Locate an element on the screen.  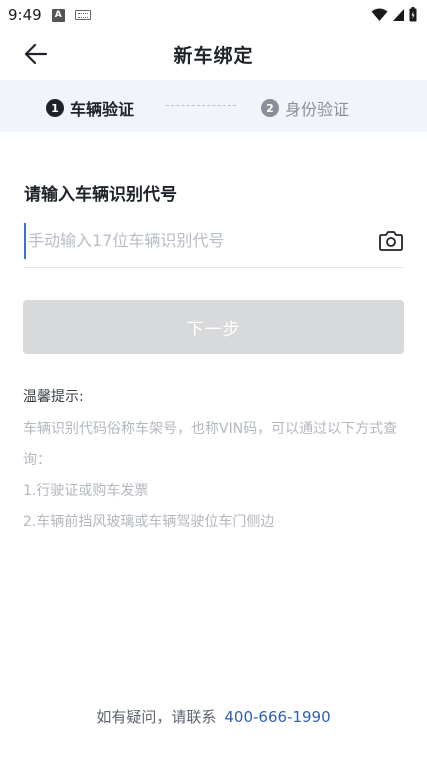
next-step-button: 下一步 is located at coordinates (213, 327).